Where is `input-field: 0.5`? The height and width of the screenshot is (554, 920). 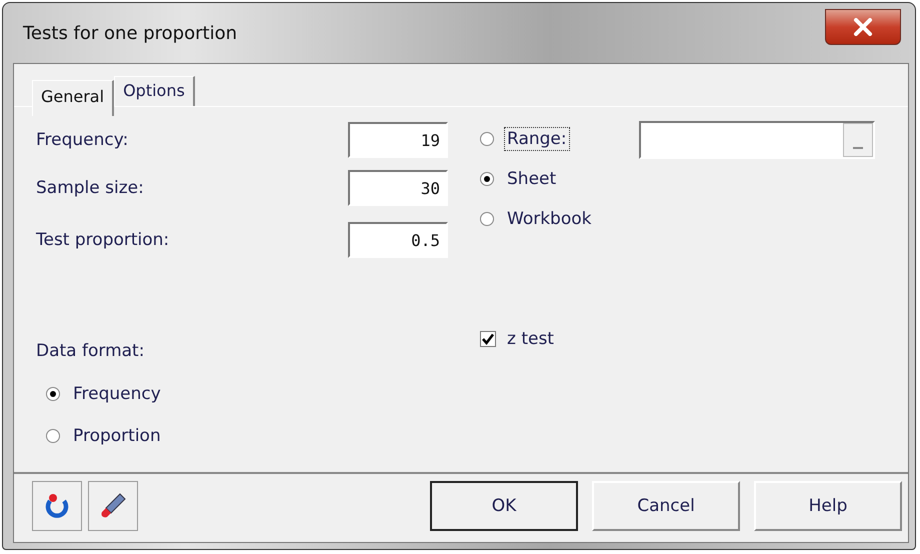 input-field: 0.5 is located at coordinates (398, 240).